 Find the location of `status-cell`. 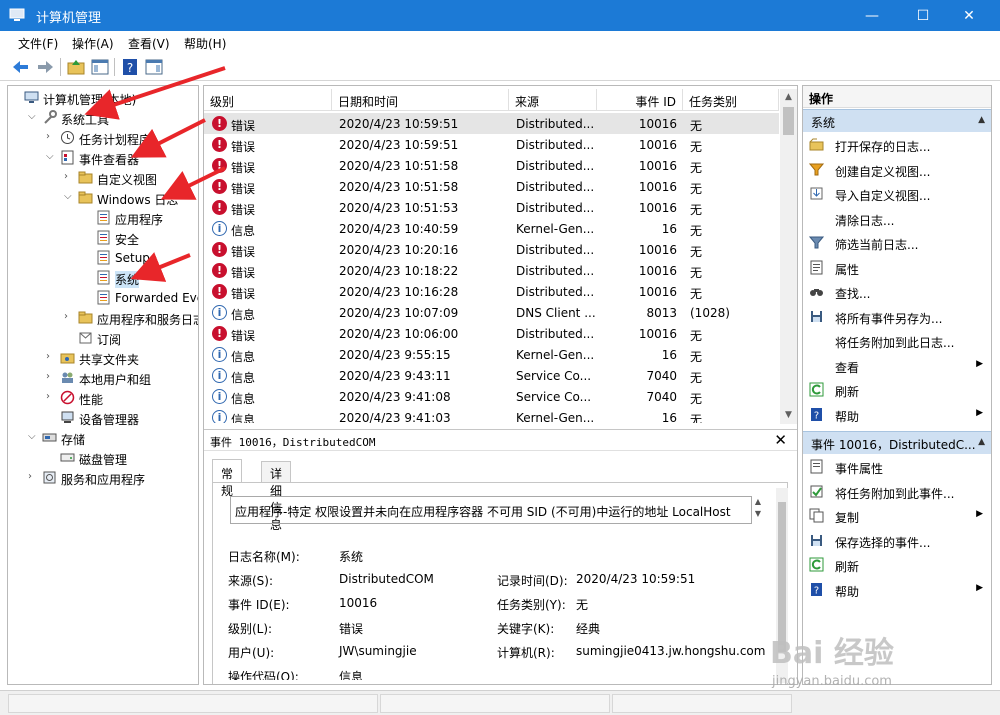

status-cell is located at coordinates (193, 703).